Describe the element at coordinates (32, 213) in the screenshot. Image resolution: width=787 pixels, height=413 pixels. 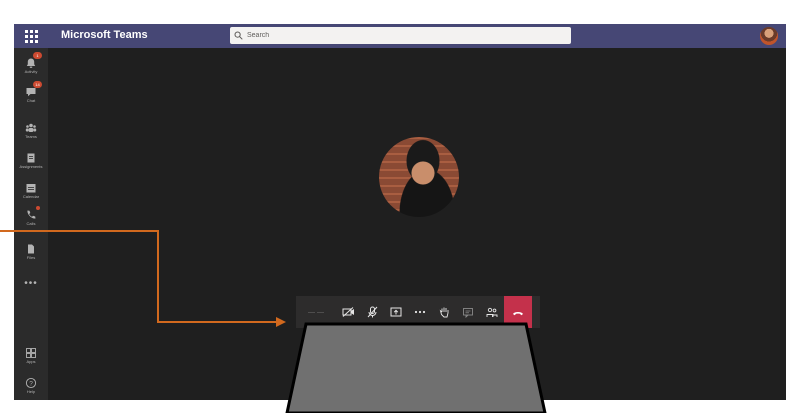
I see `phone-icon` at that location.